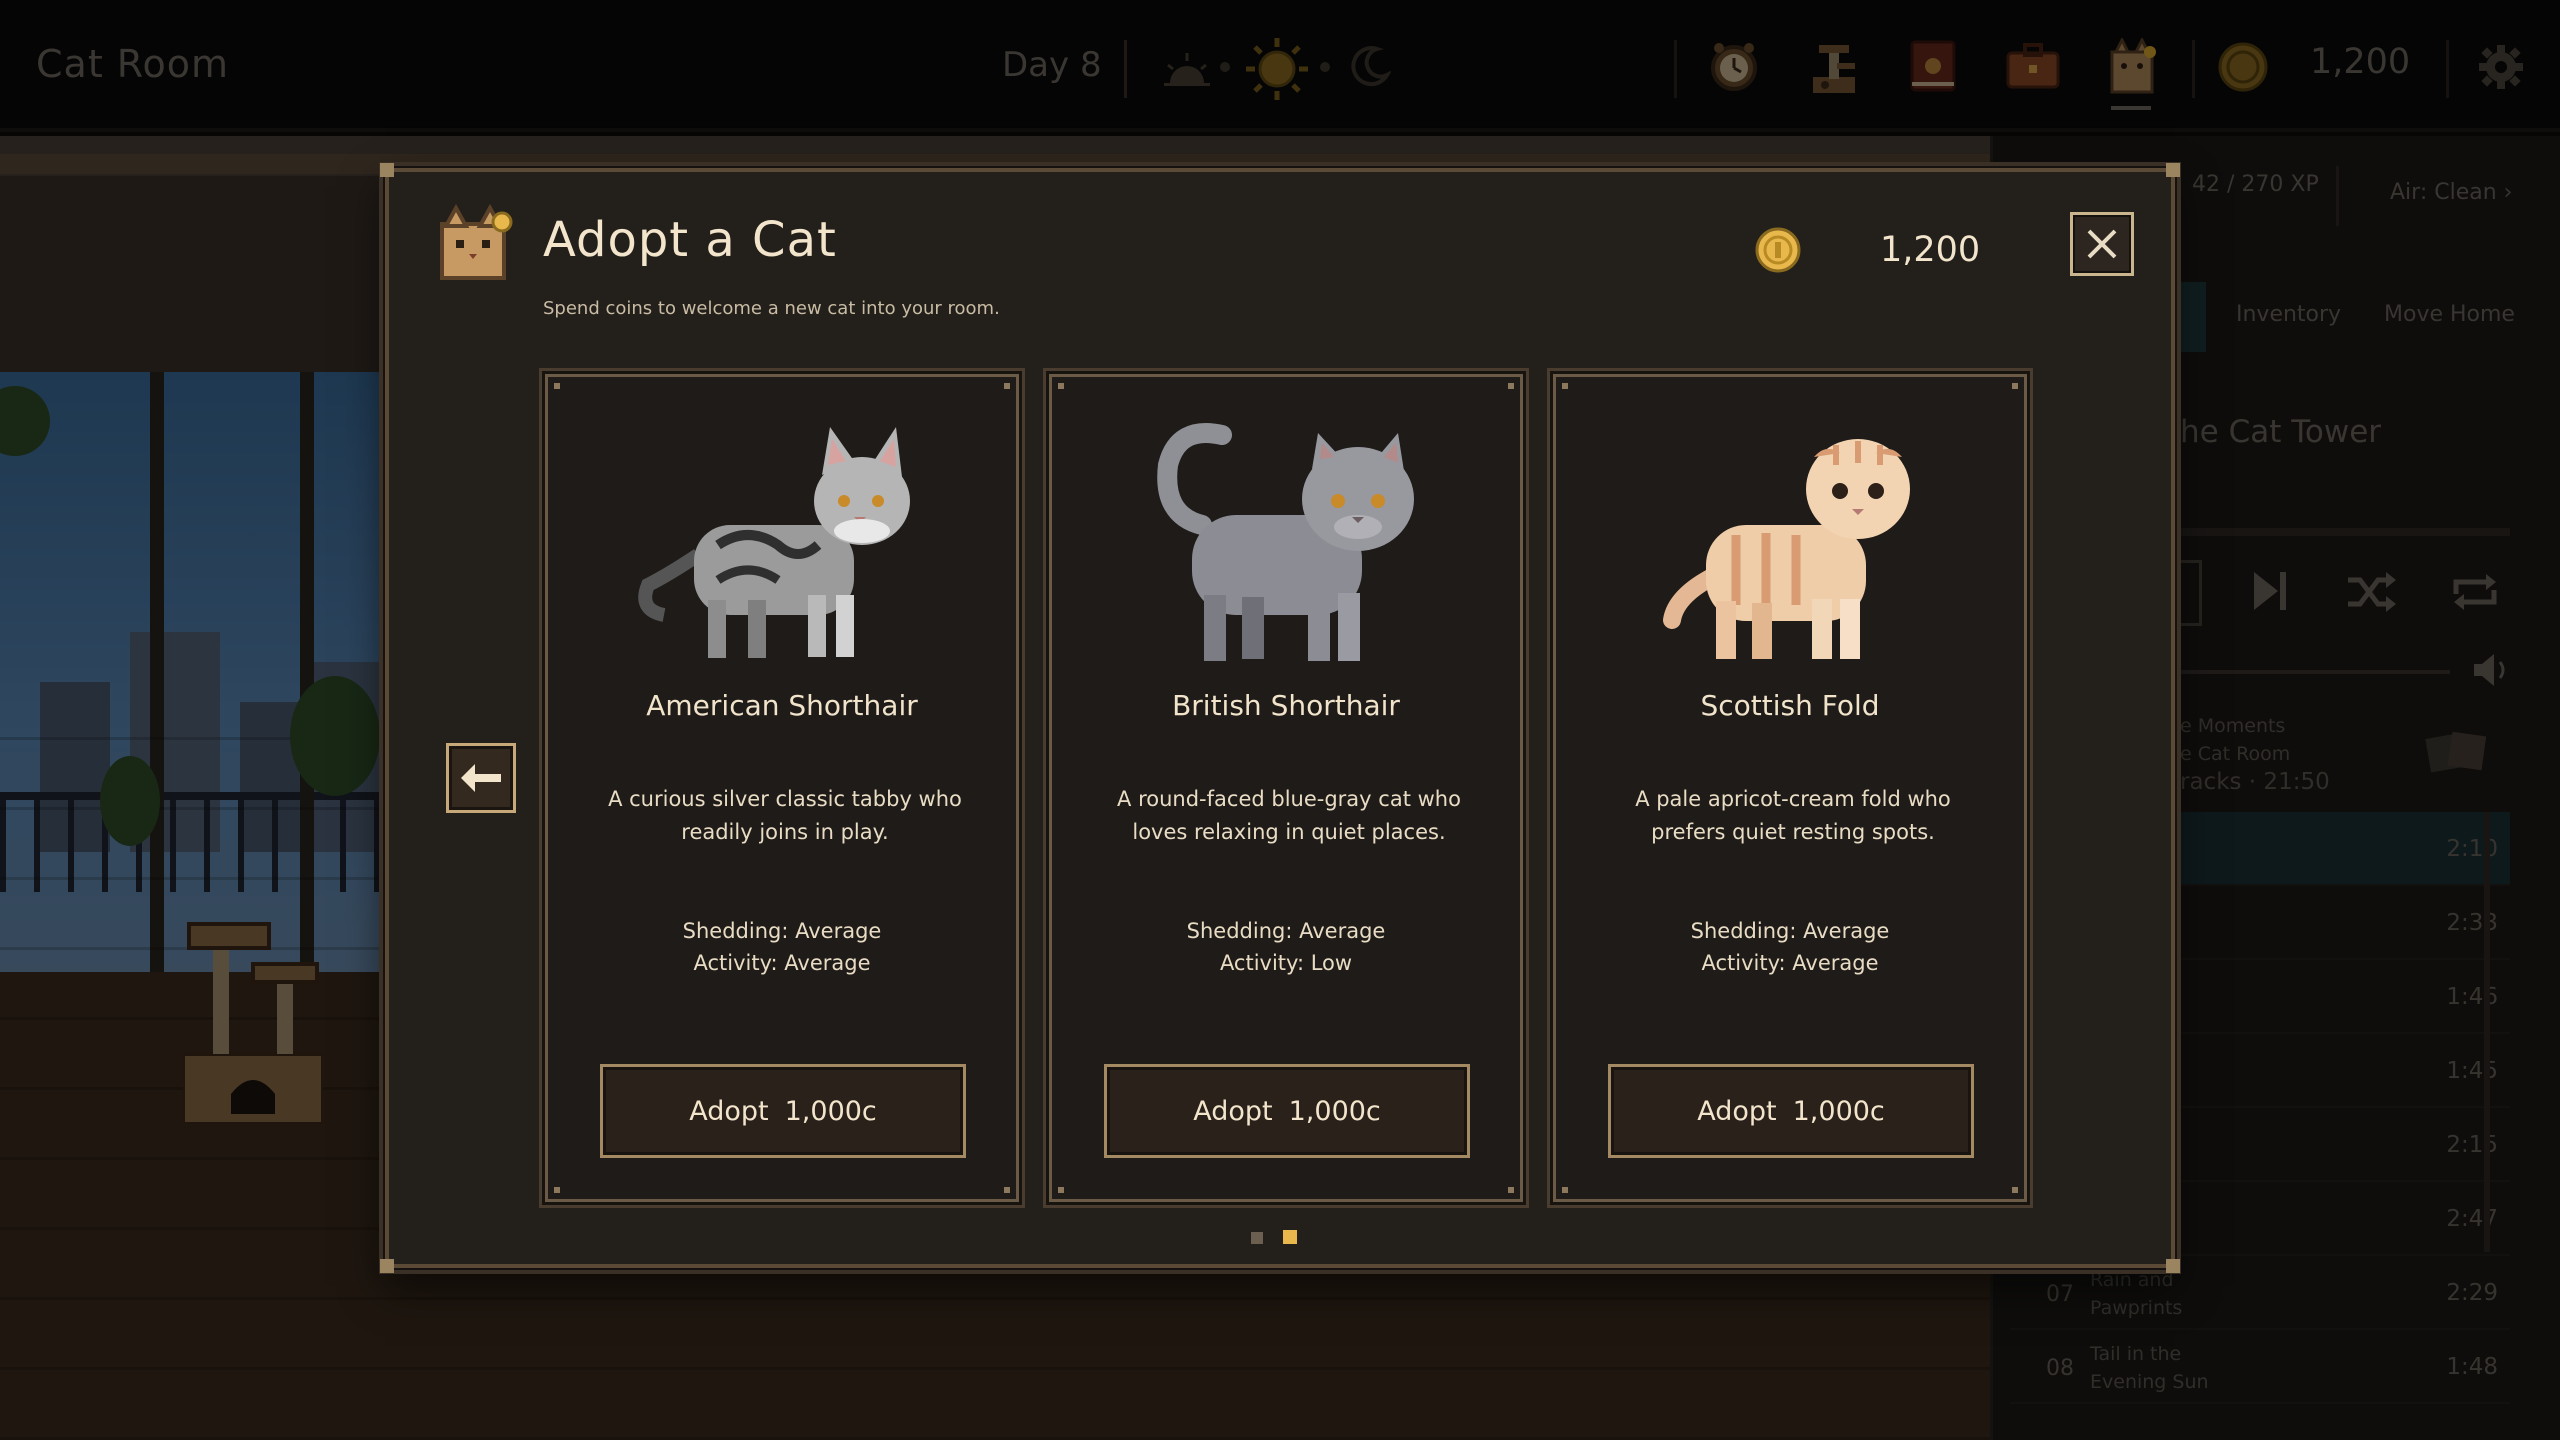 This screenshot has width=2560, height=1440. Describe the element at coordinates (690, 240) in the screenshot. I see `modal-title: Adopt a Cat` at that location.